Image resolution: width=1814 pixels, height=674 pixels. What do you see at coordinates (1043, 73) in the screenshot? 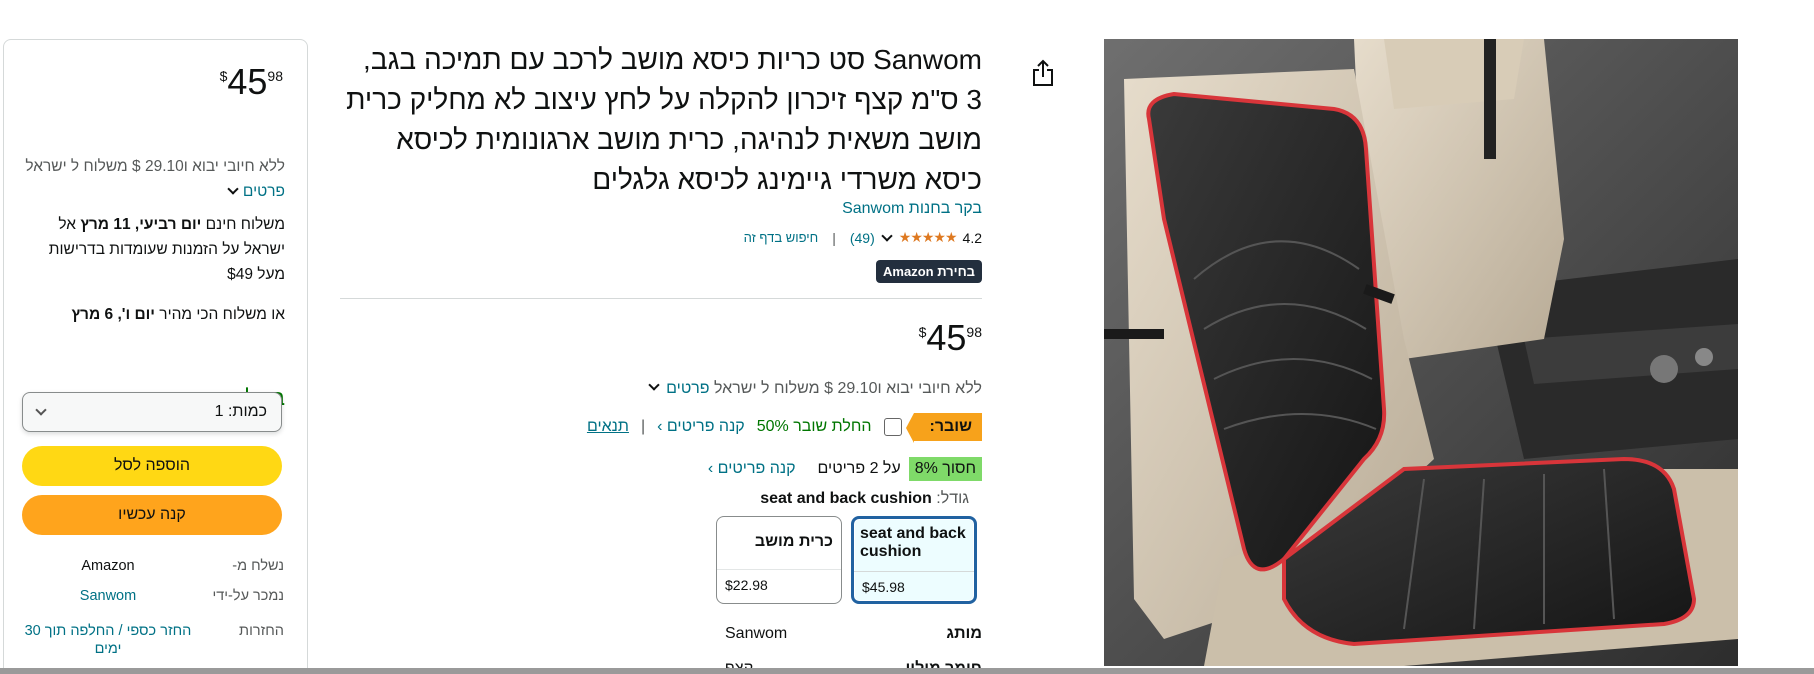
I see `share-icon` at bounding box center [1043, 73].